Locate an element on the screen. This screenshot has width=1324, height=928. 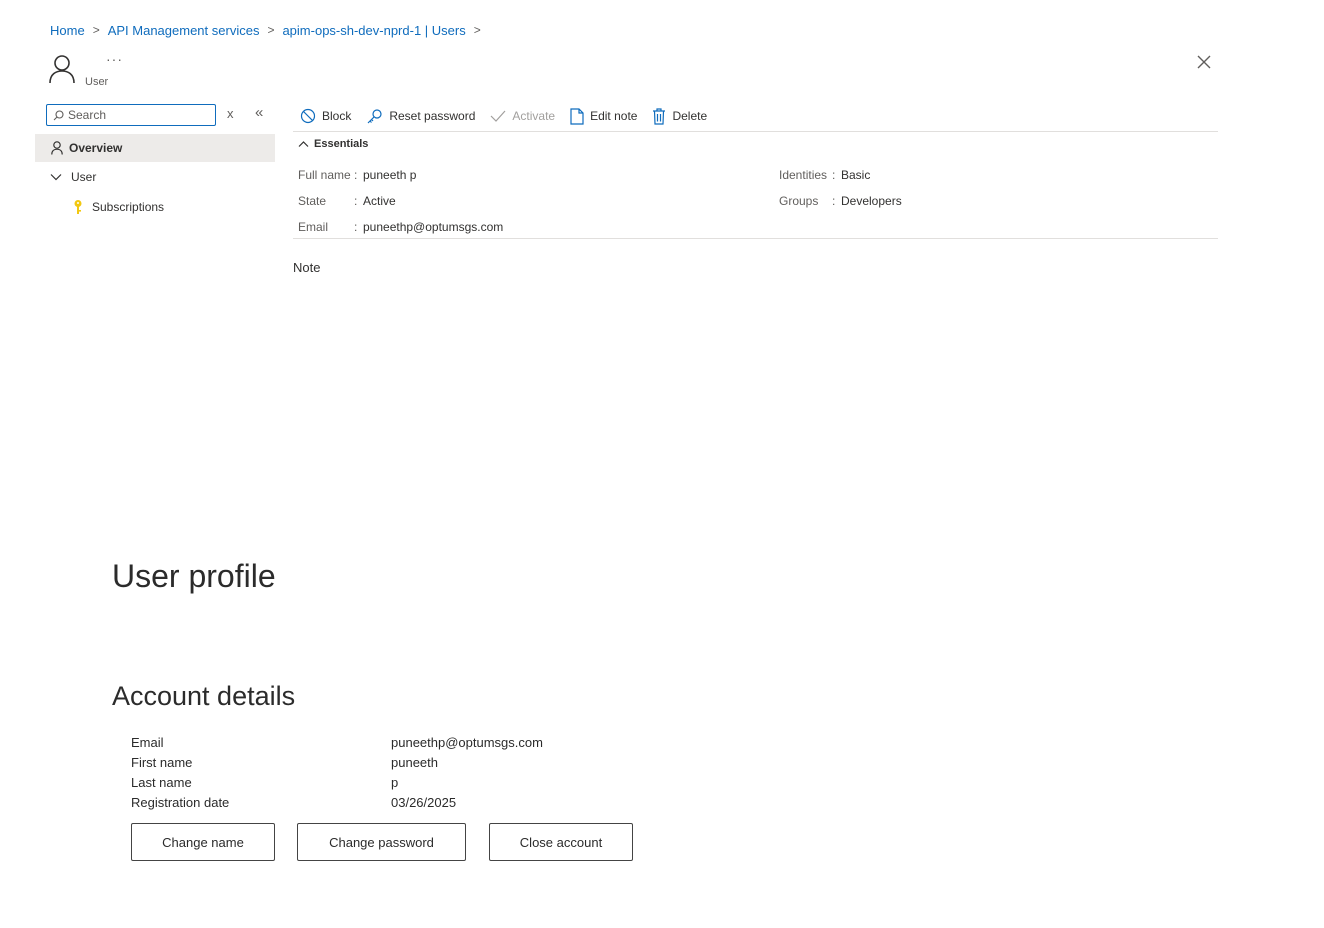
change-password-button: Change password is located at coordinates (381, 842).